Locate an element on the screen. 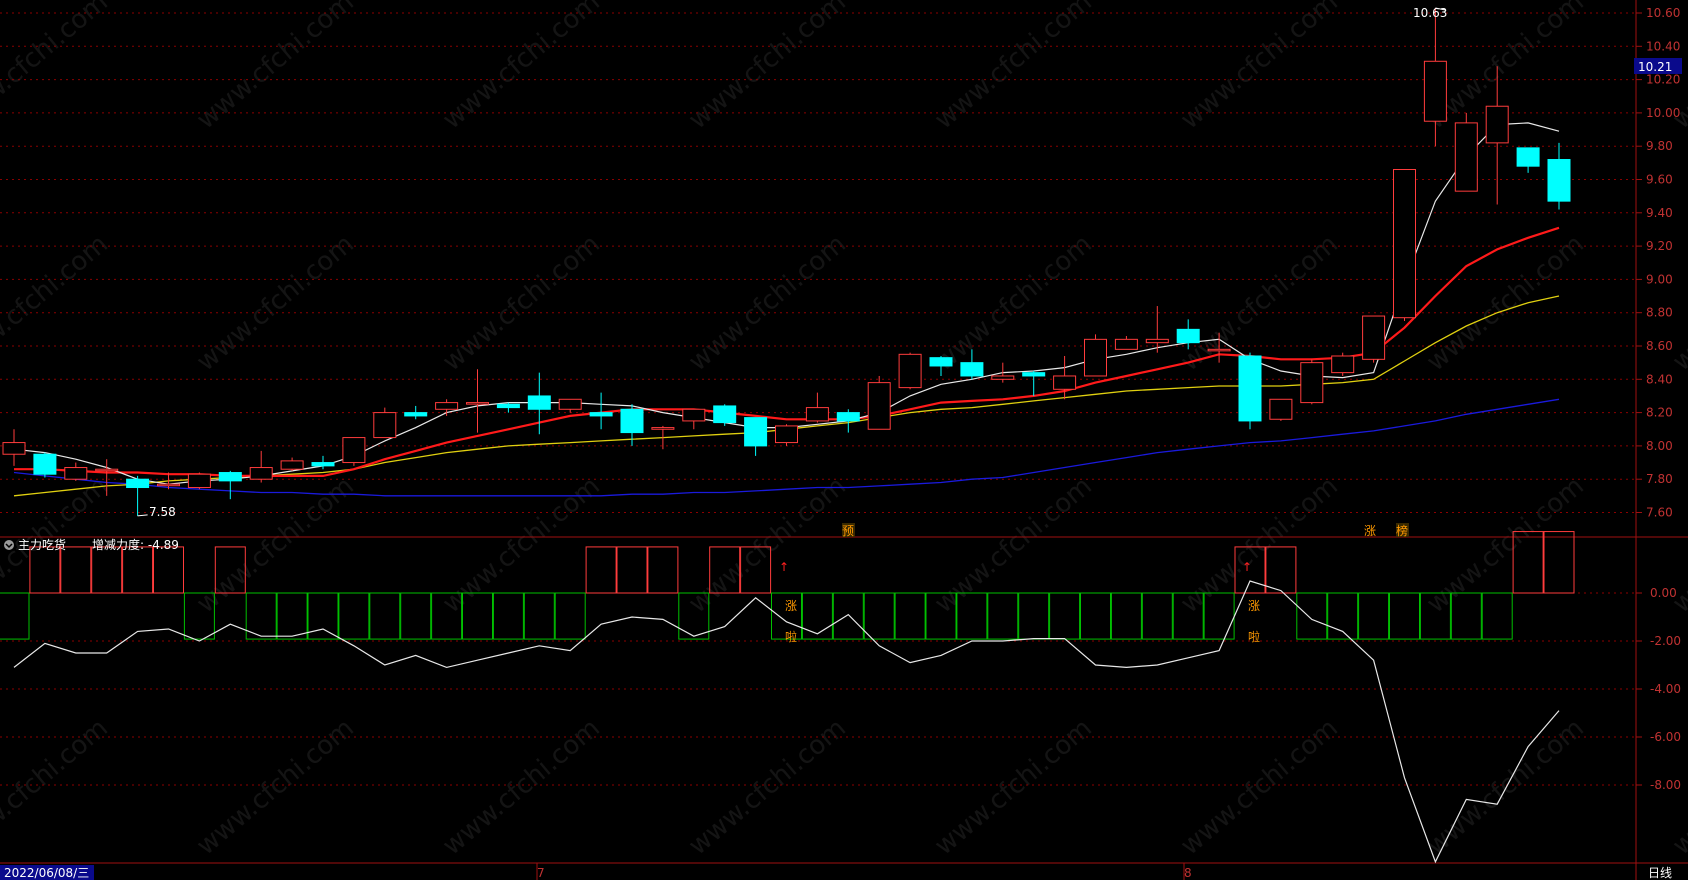 The width and height of the screenshot is (1688, 880). price-tick-label: 8.40 is located at coordinates (1659, 379).